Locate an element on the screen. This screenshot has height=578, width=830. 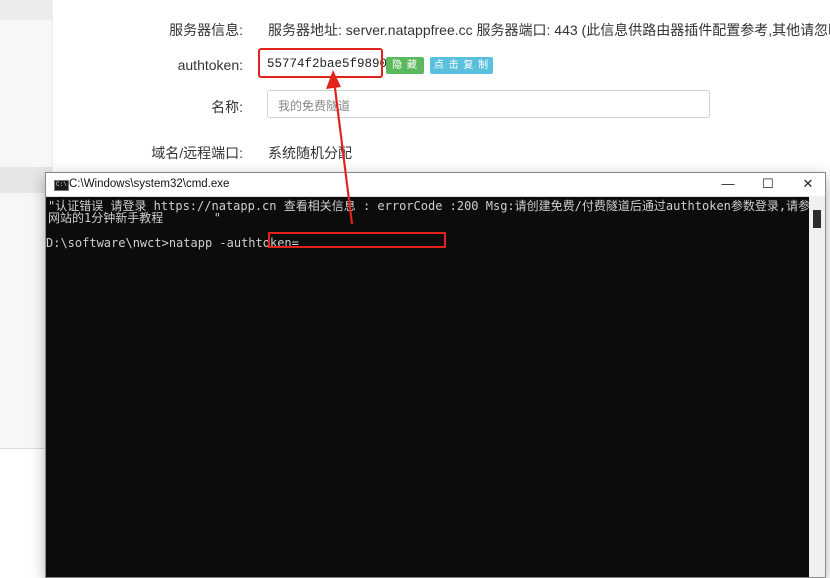
hide-token-button: 隐 藏 is located at coordinates (405, 65).